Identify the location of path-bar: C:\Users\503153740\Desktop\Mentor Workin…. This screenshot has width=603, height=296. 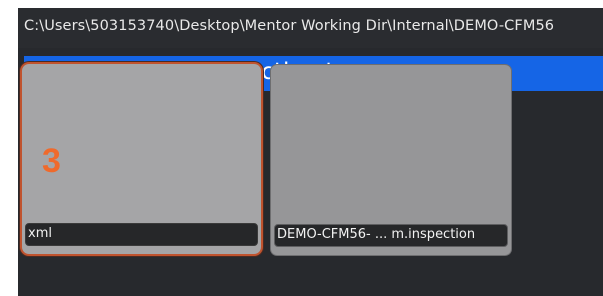
(310, 28).